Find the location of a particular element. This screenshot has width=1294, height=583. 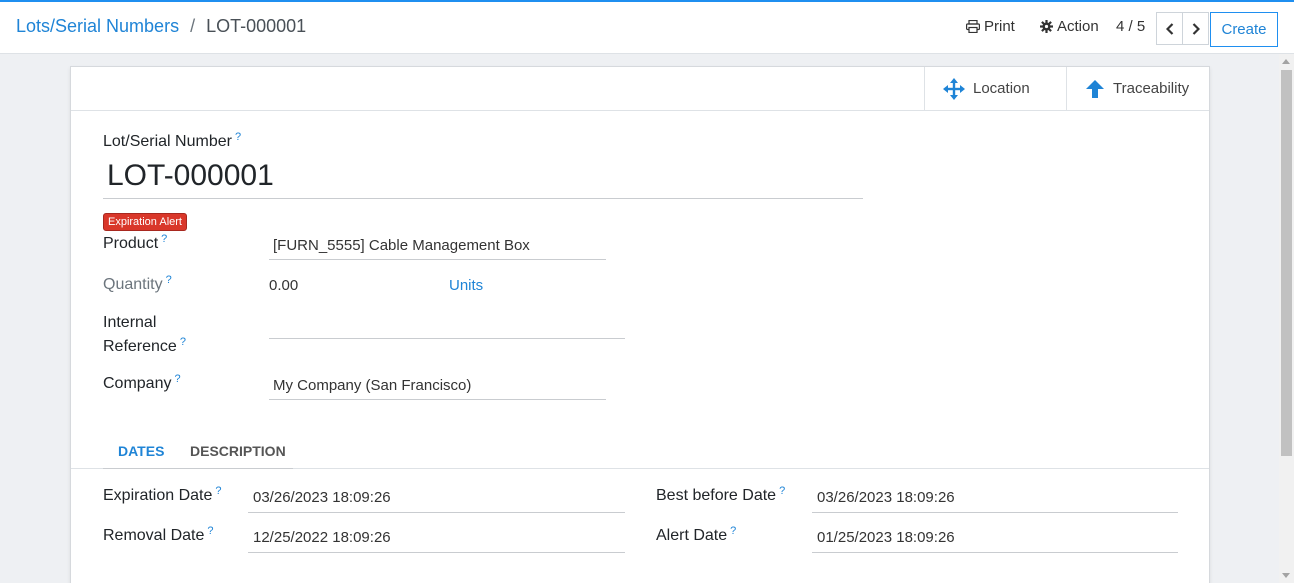

company-help-icon: ? is located at coordinates (177, 379).